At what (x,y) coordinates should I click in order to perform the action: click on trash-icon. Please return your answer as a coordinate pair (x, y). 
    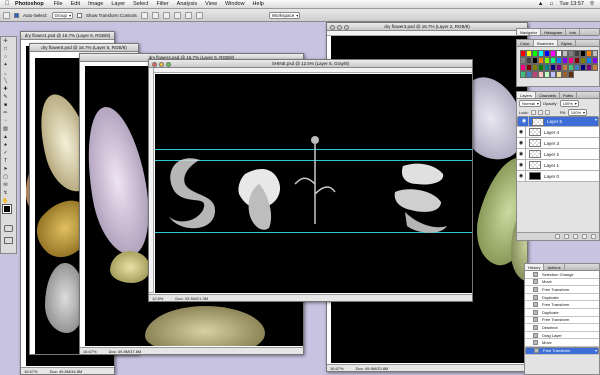
    Looking at the image, I should click on (593, 236).